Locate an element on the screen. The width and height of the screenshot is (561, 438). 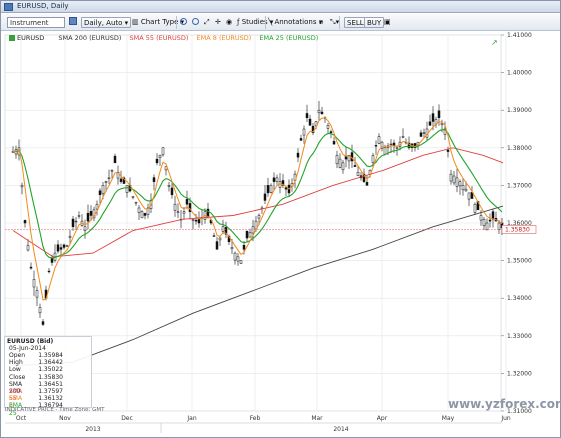
data-window-key: High is located at coordinates (16, 363).